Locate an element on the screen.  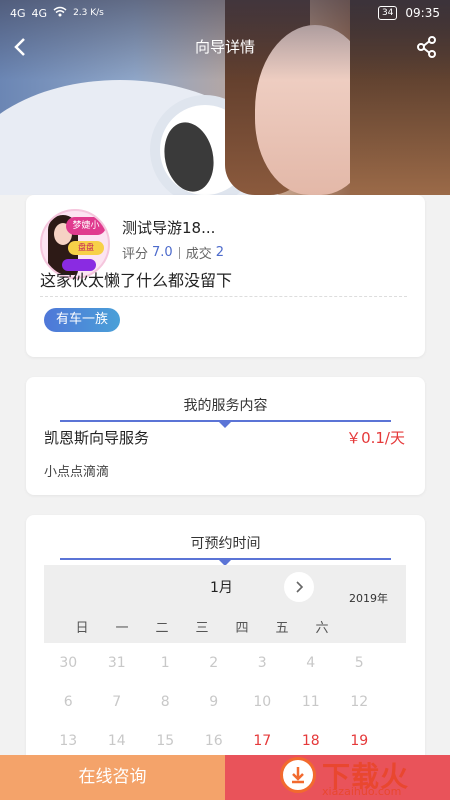
calendar-day: 6 is located at coordinates (68, 713).